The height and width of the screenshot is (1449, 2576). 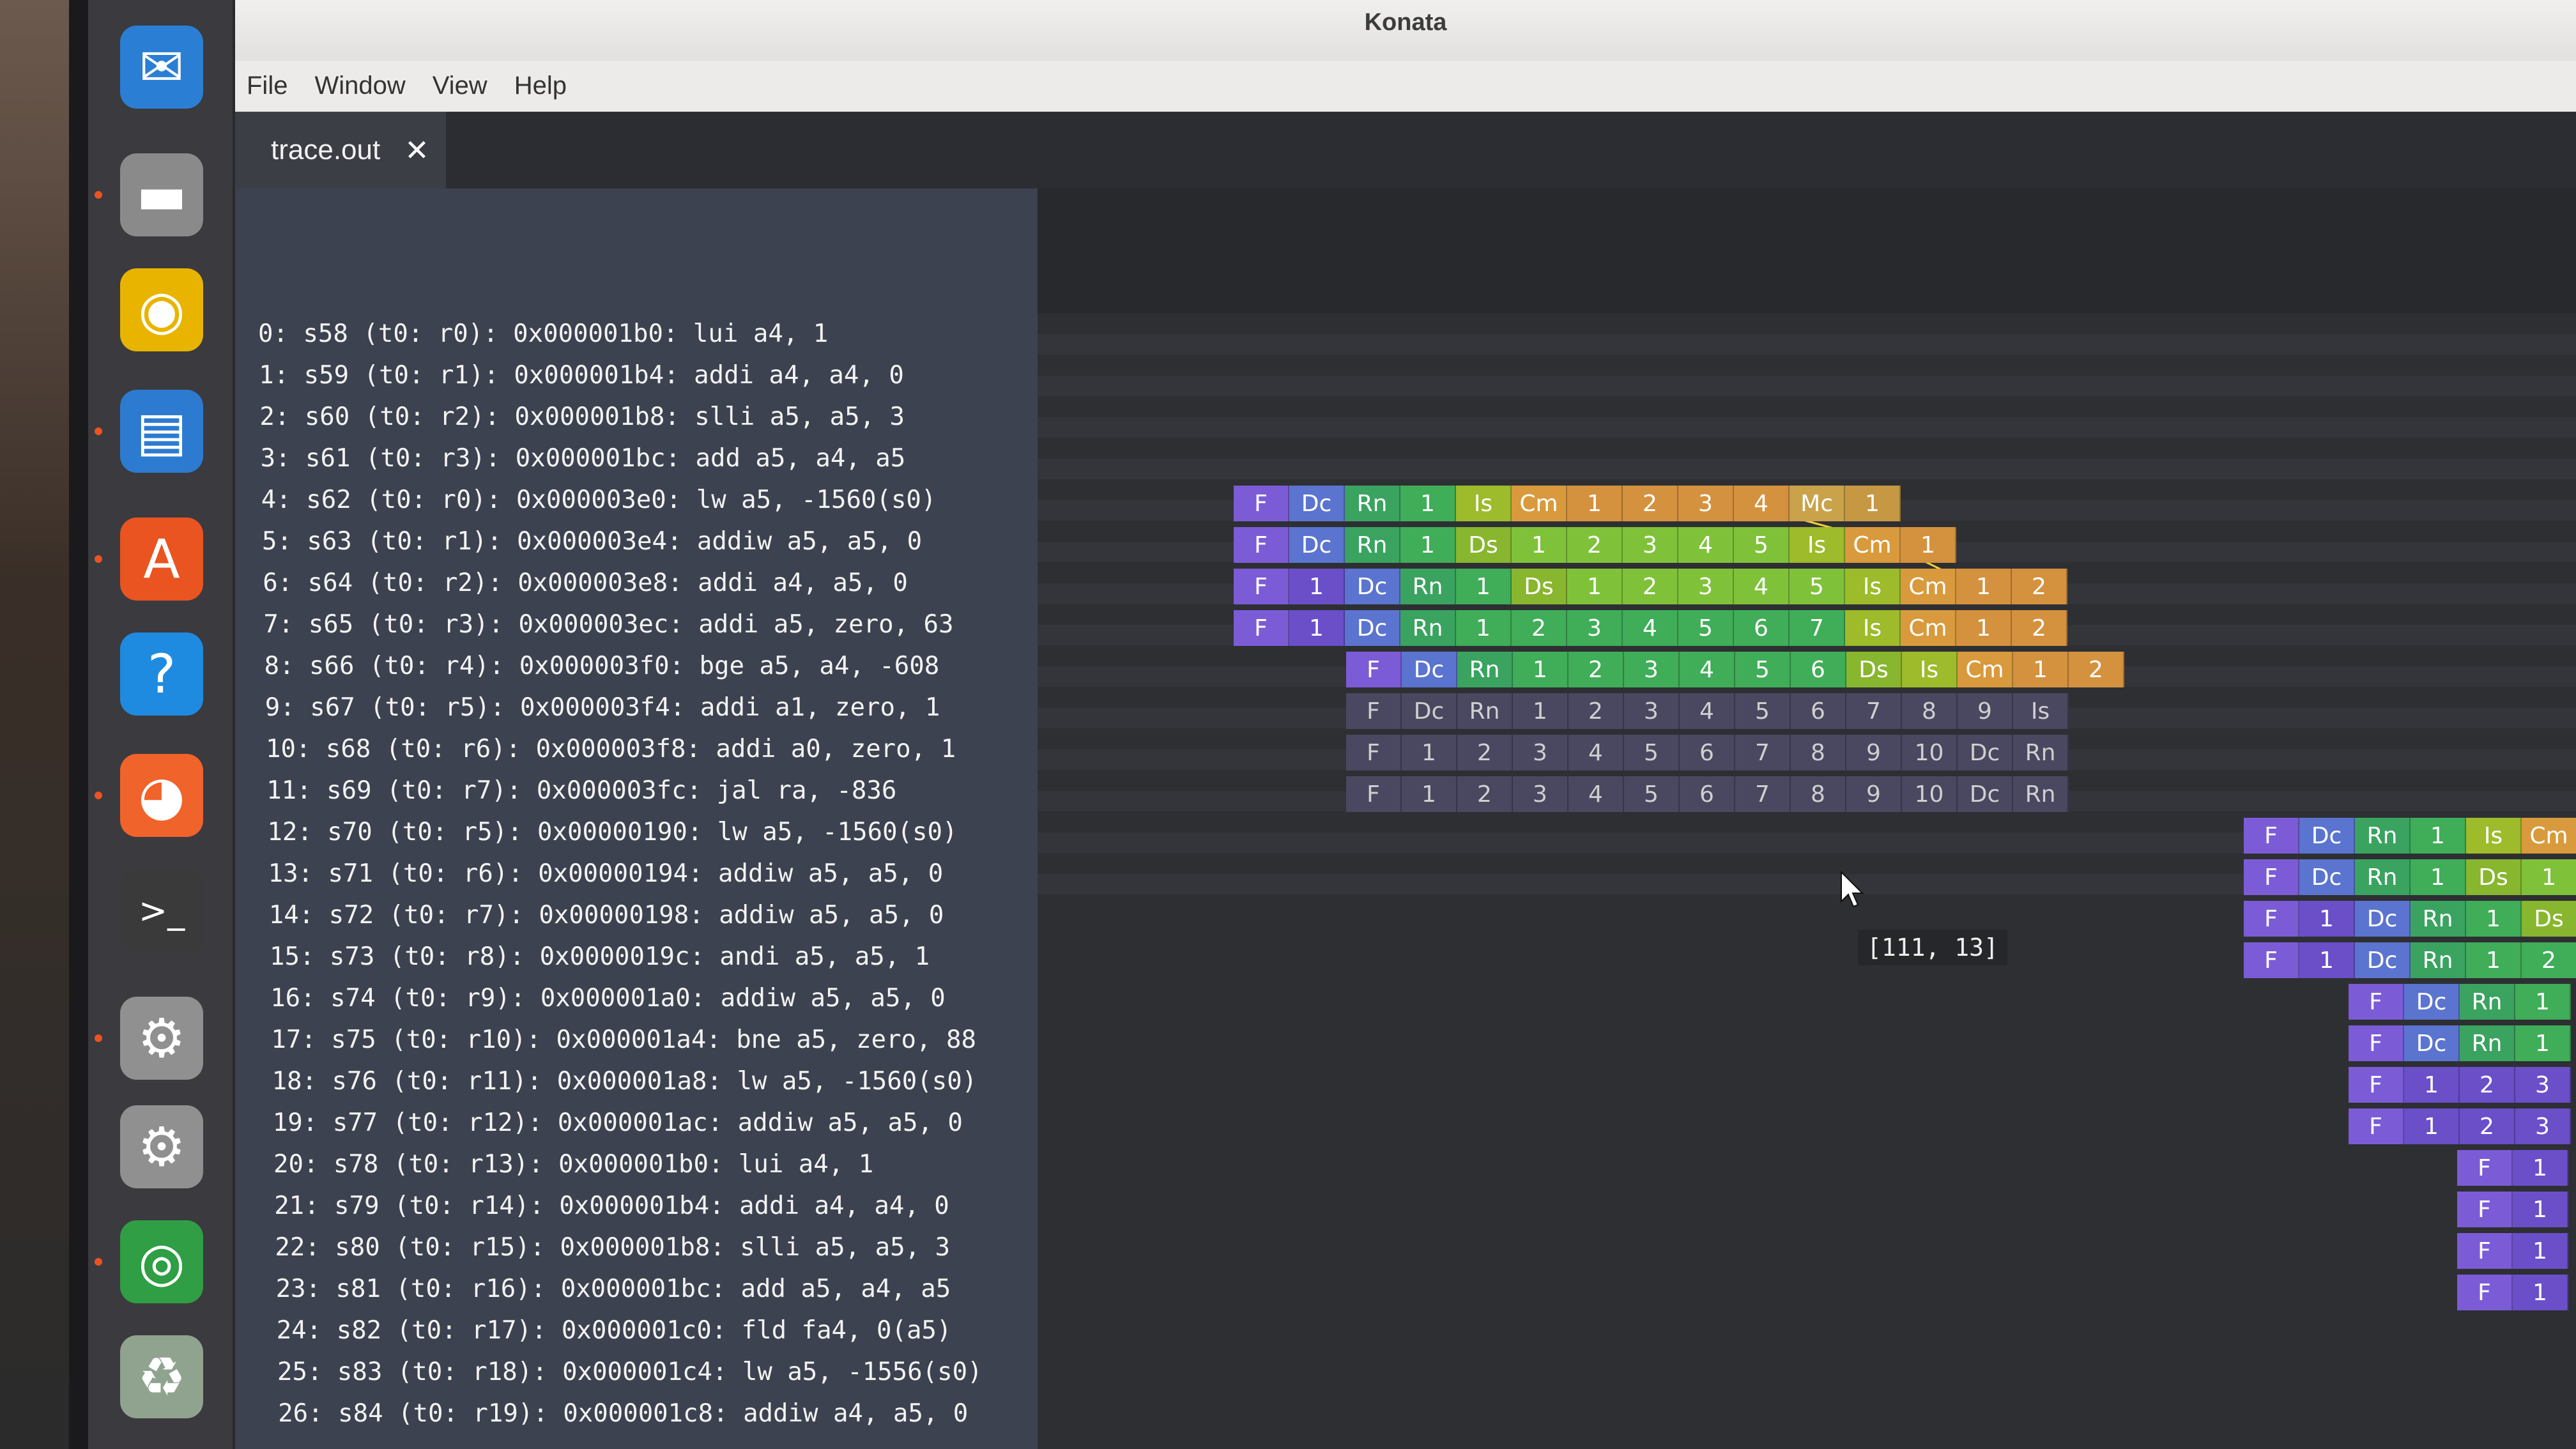 I want to click on settings-icon-2: ⚙, so click(x=161, y=1146).